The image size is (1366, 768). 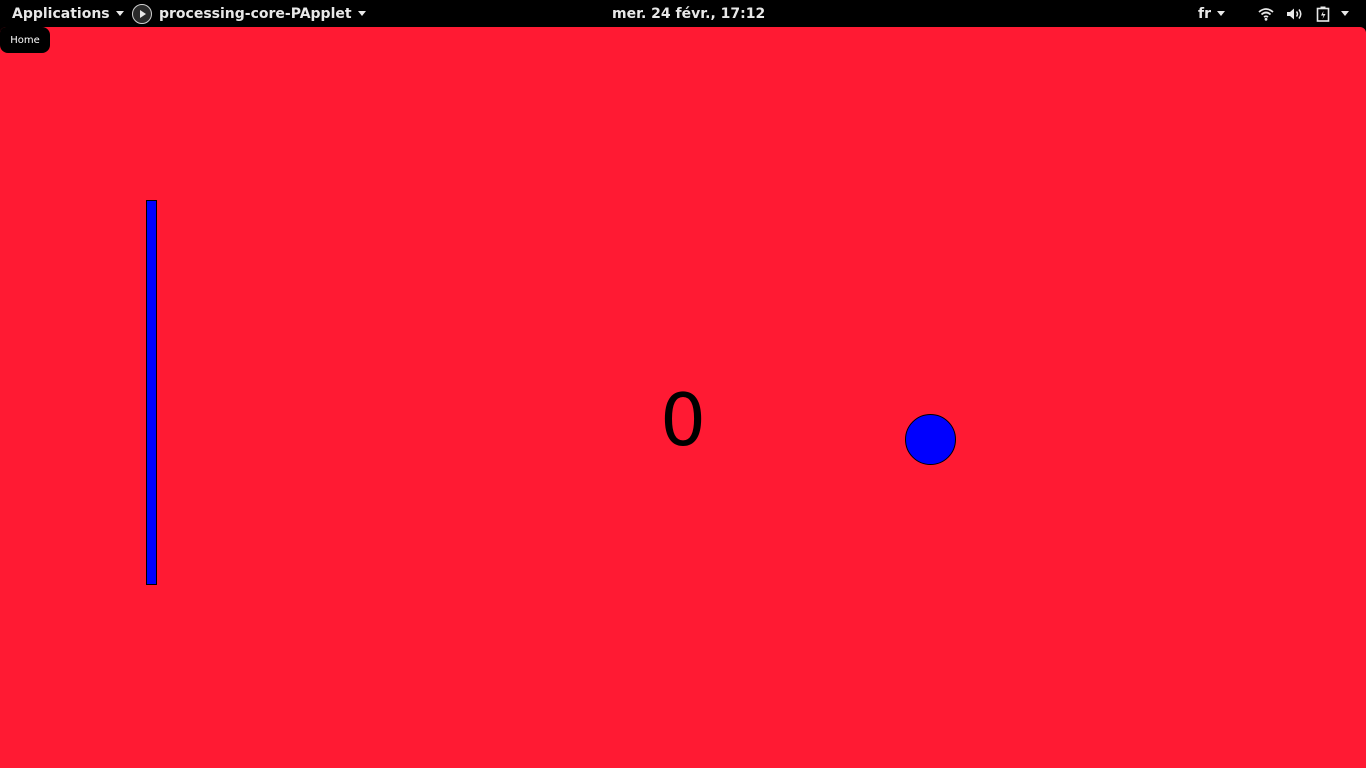 I want to click on player-paddle, so click(x=151, y=392).